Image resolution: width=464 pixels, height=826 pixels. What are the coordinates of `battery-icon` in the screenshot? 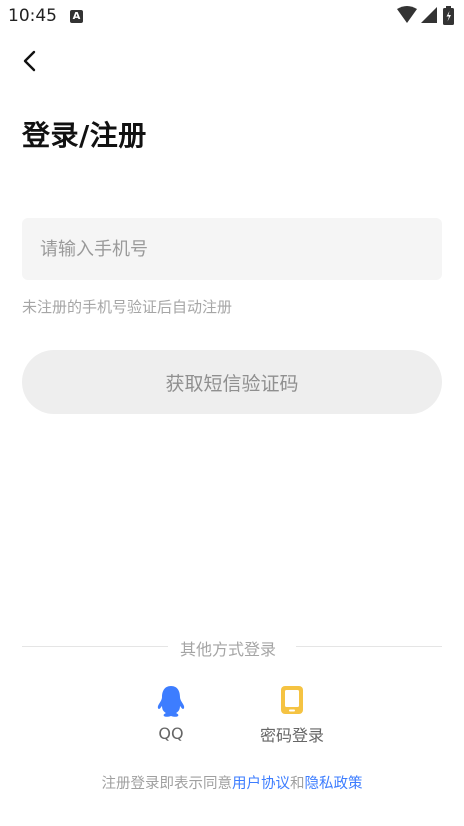 It's located at (448, 15).